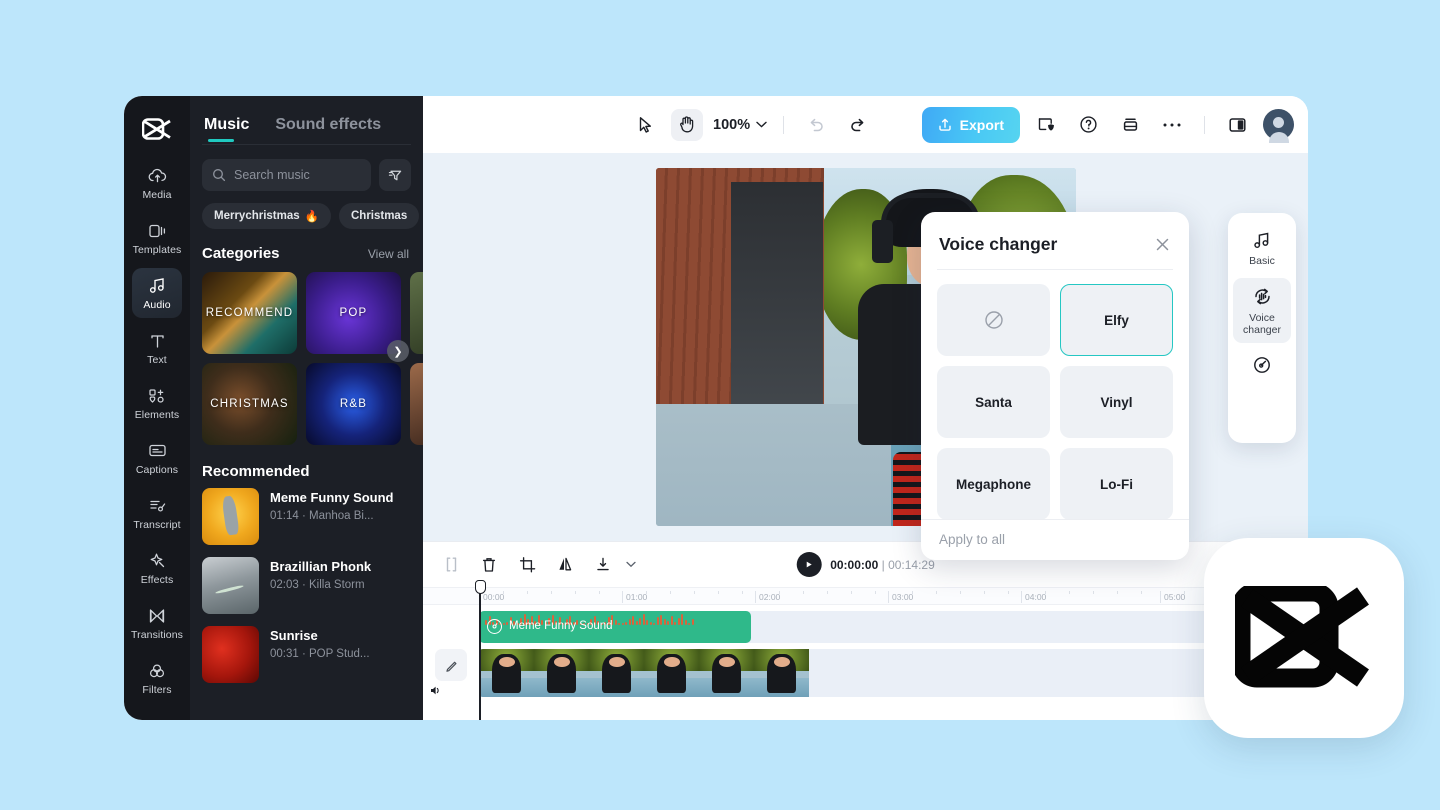  Describe the element at coordinates (1046, 125) in the screenshot. I see `shield-screen-icon` at that location.